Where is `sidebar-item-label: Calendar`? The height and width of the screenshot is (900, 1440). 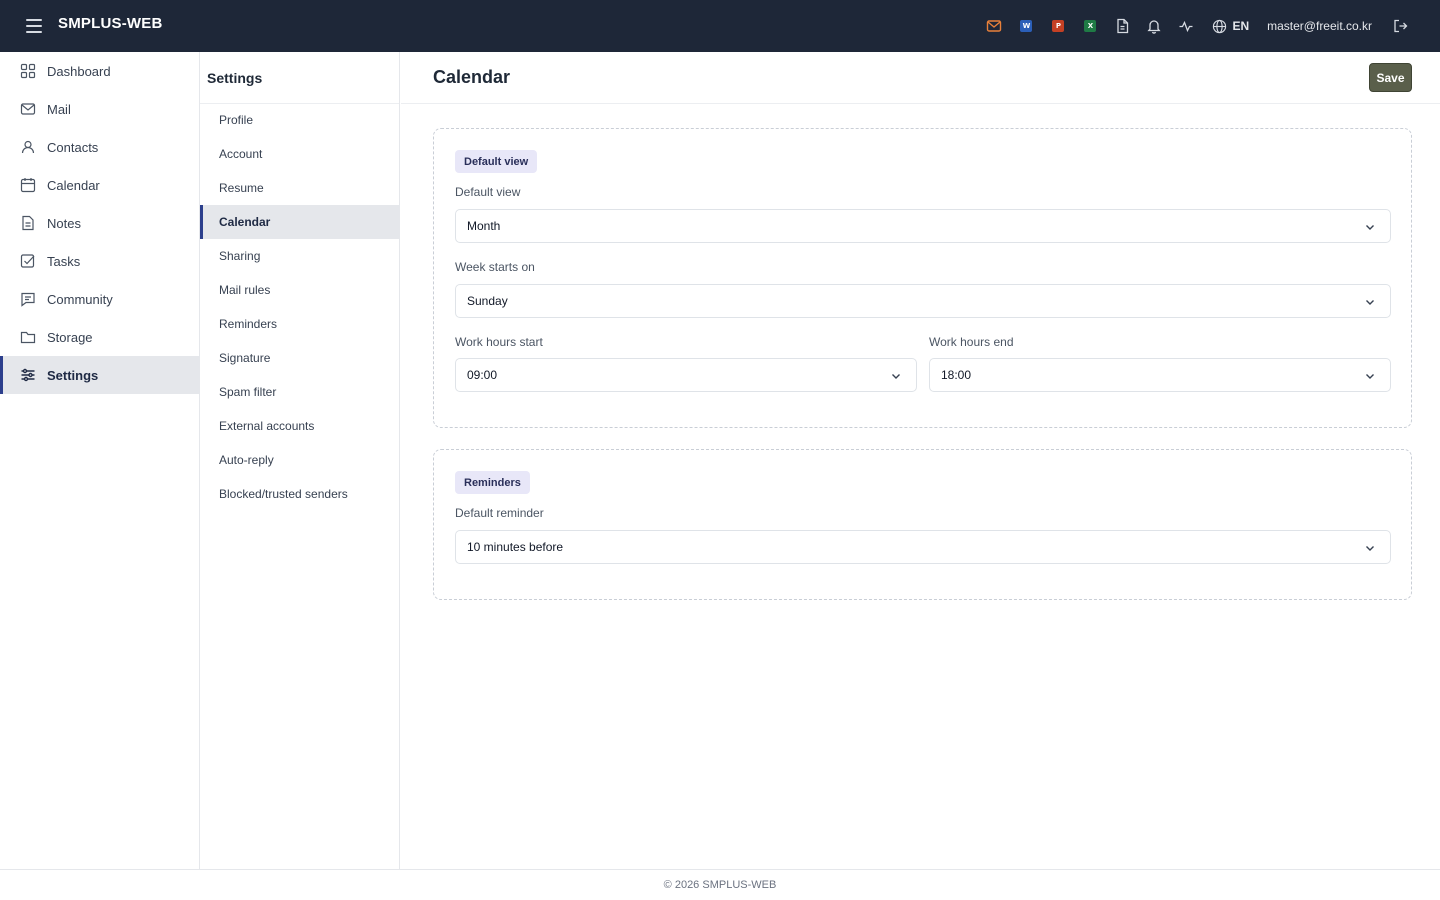
sidebar-item-label: Calendar is located at coordinates (73, 185).